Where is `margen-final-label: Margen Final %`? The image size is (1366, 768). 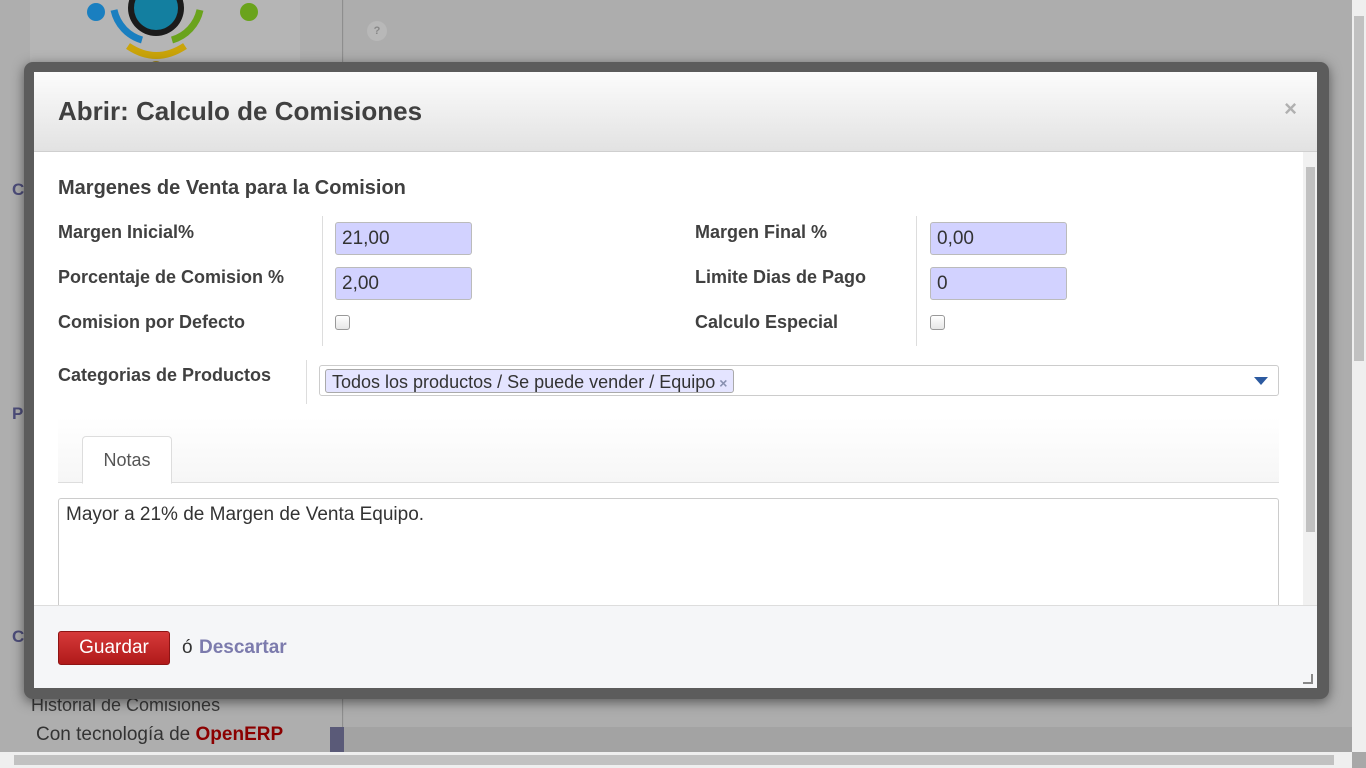 margen-final-label: Margen Final % is located at coordinates (761, 232).